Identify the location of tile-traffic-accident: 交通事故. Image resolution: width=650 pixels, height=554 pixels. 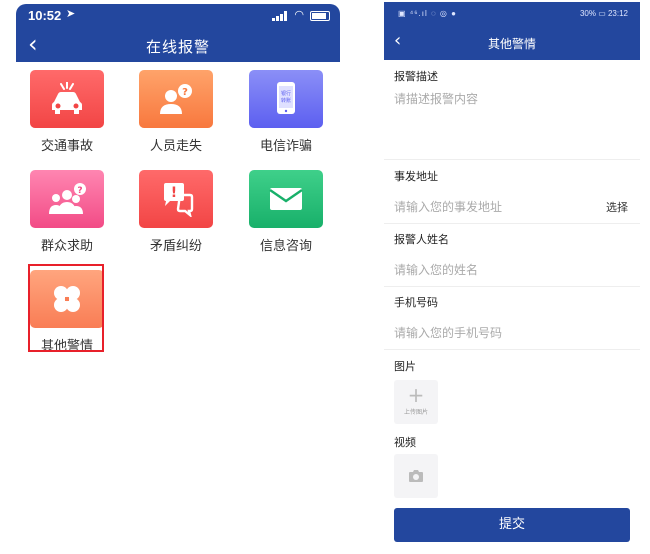
(67, 112).